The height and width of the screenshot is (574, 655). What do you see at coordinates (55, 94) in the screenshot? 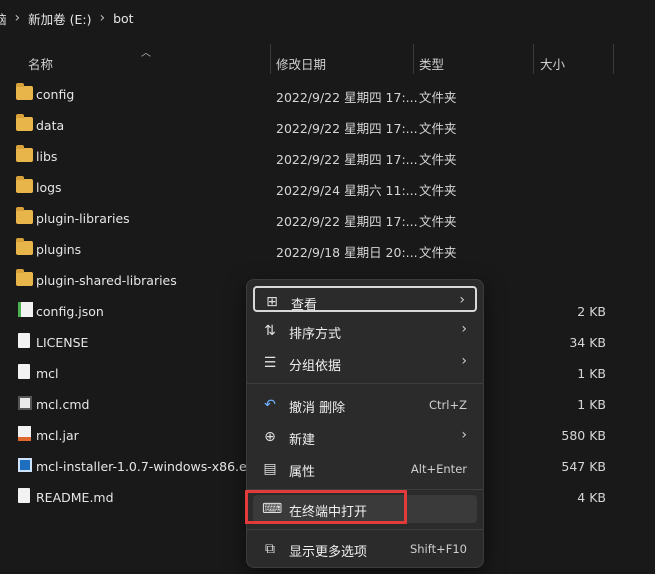
I see `file-name: config` at bounding box center [55, 94].